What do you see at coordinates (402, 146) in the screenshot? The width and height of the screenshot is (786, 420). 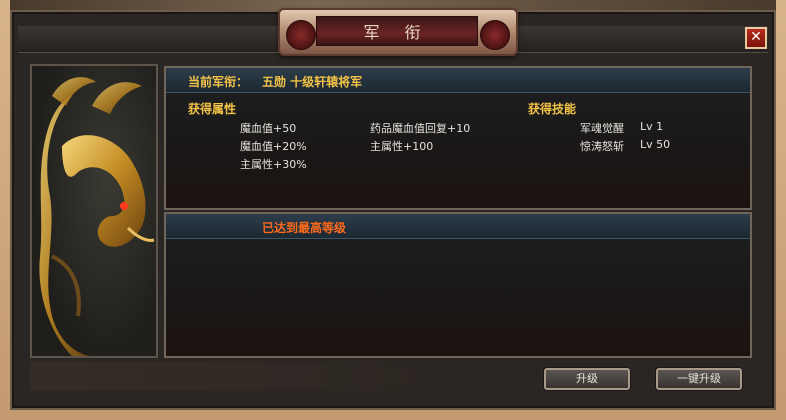 I see `attribute-item: 主属性+100` at bounding box center [402, 146].